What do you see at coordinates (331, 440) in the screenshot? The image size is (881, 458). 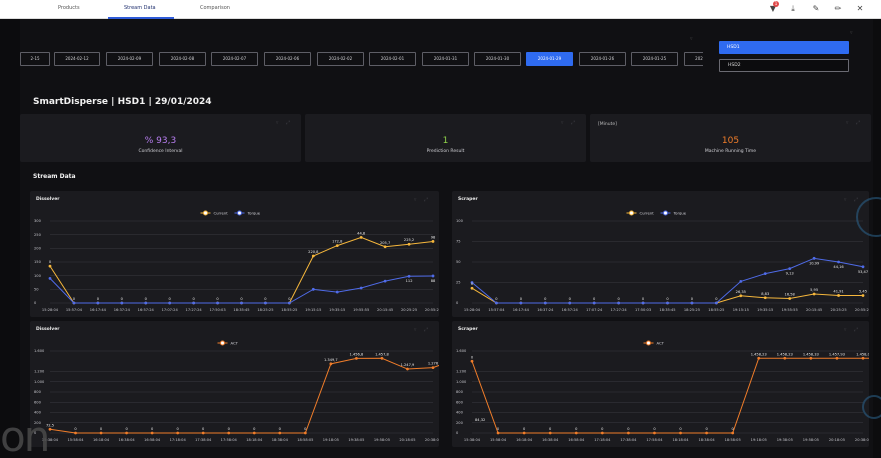 I see `x-tick-label: 19:18:05` at bounding box center [331, 440].